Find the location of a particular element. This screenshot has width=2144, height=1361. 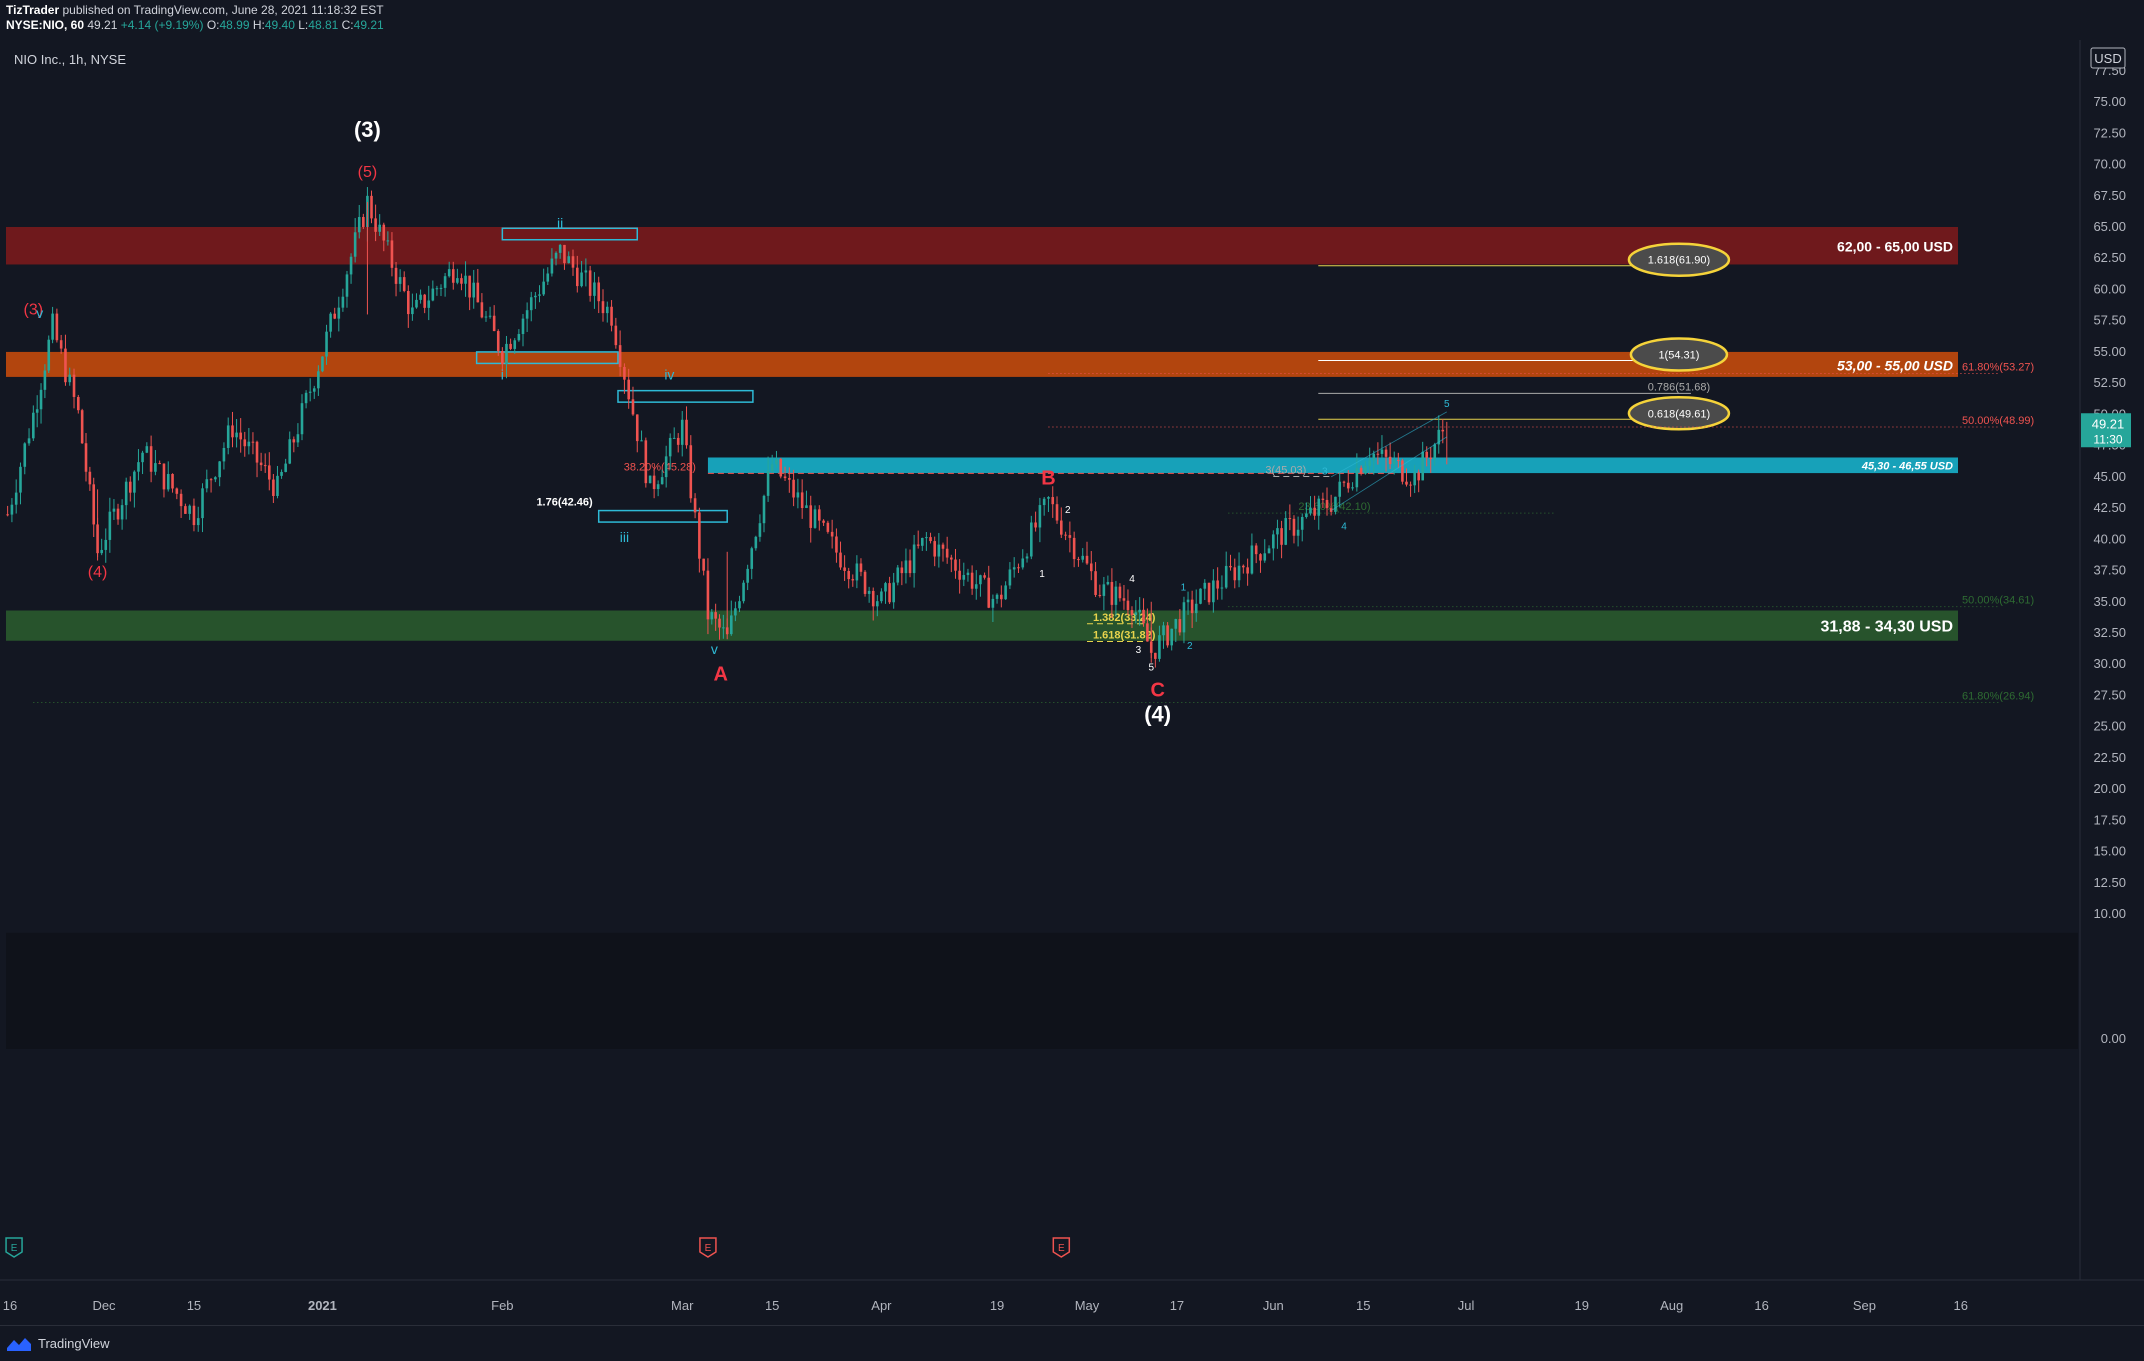

wave-label: 4 is located at coordinates (1132, 579).